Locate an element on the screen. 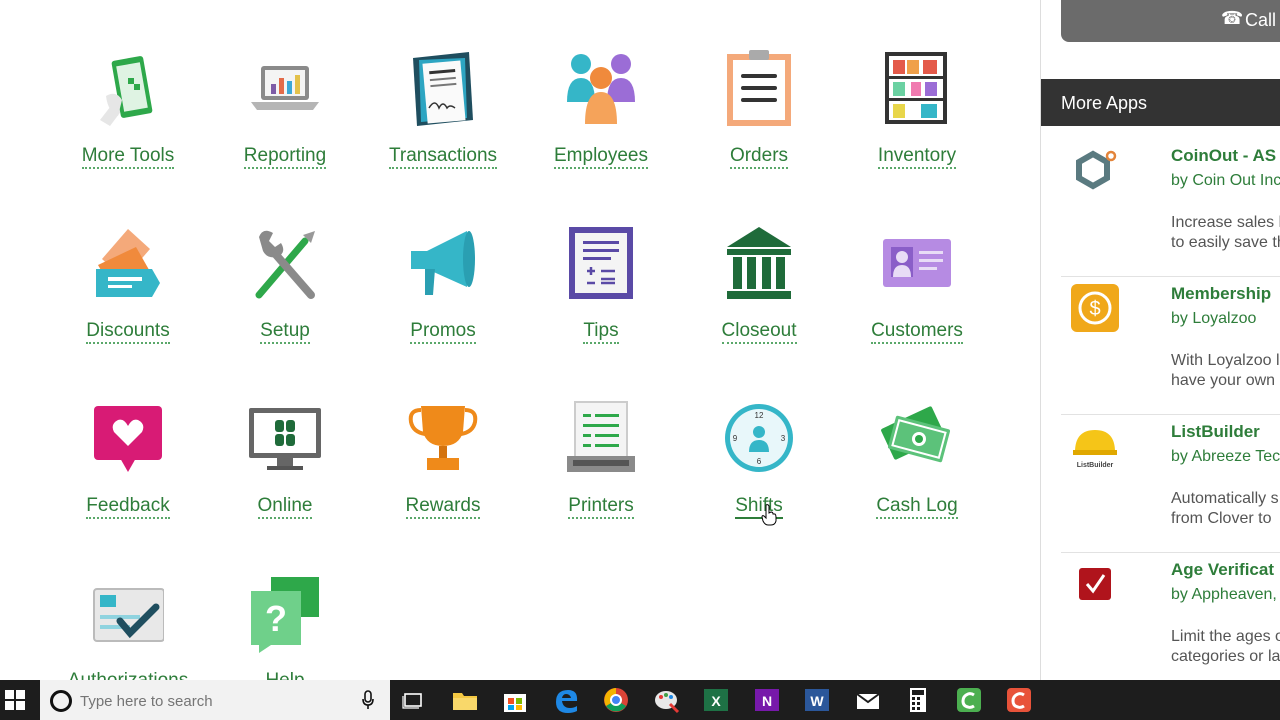  call-button-label: Call is located at coordinates (1261, 20).